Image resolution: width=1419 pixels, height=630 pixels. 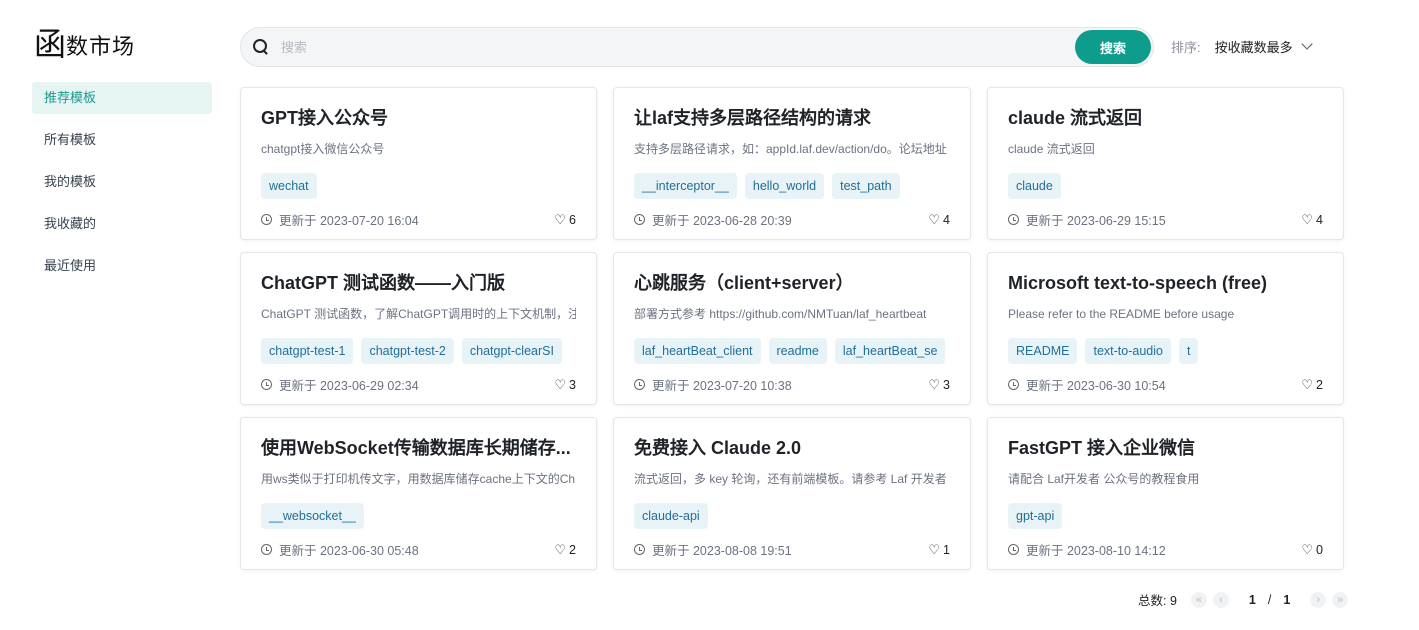 I want to click on card-title: claude 流式返回, so click(x=1165, y=118).